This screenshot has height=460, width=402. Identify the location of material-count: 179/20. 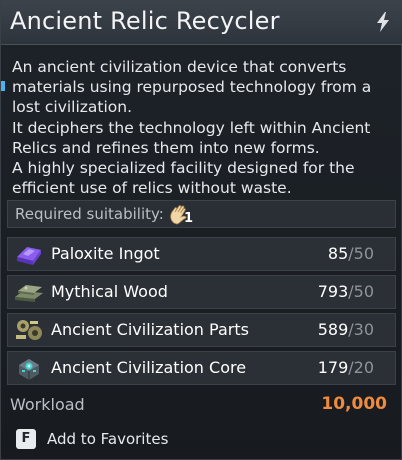
(346, 367).